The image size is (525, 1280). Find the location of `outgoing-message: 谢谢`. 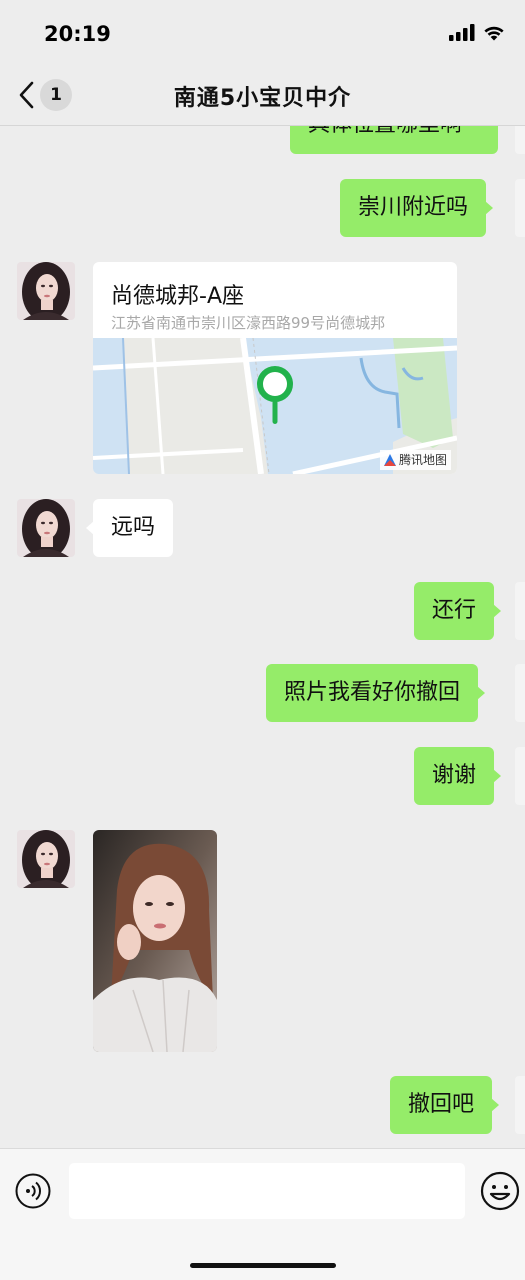

outgoing-message: 谢谢 is located at coordinates (458, 776).